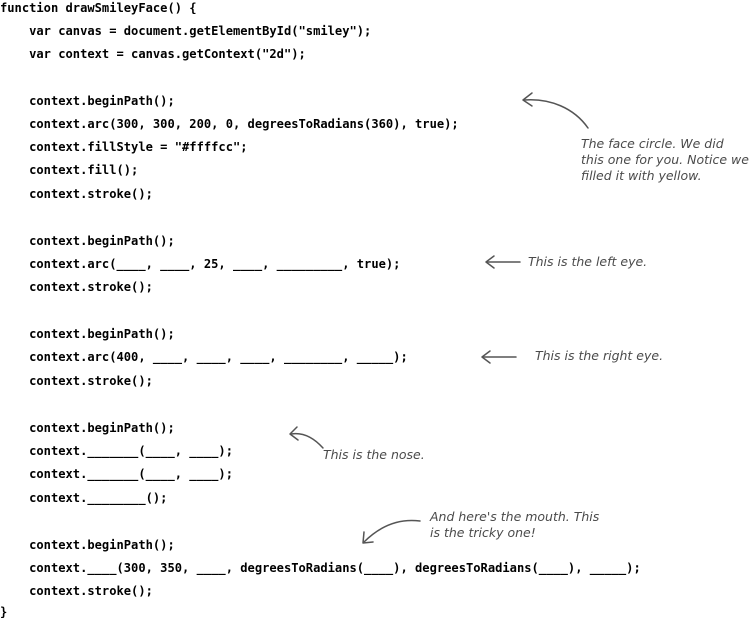 The width and height of the screenshot is (750, 621). Describe the element at coordinates (124, 147) in the screenshot. I see `code-line-face-fillstyle: context.fillStyle = "#ffffcc";` at that location.